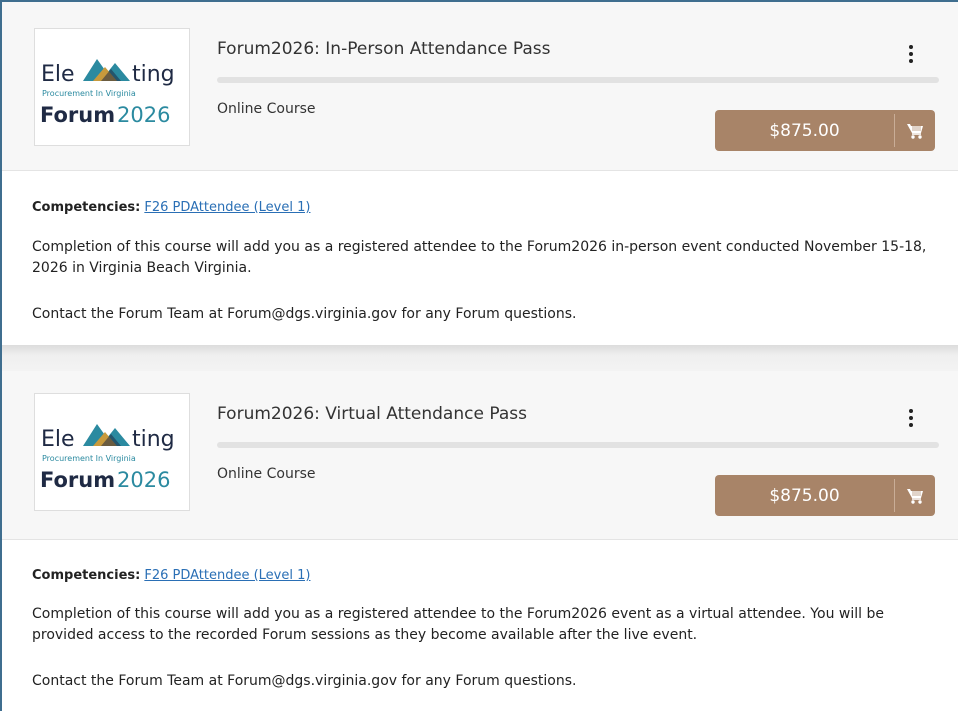 This screenshot has width=958, height=712. I want to click on card-separator, so click(480, 358).